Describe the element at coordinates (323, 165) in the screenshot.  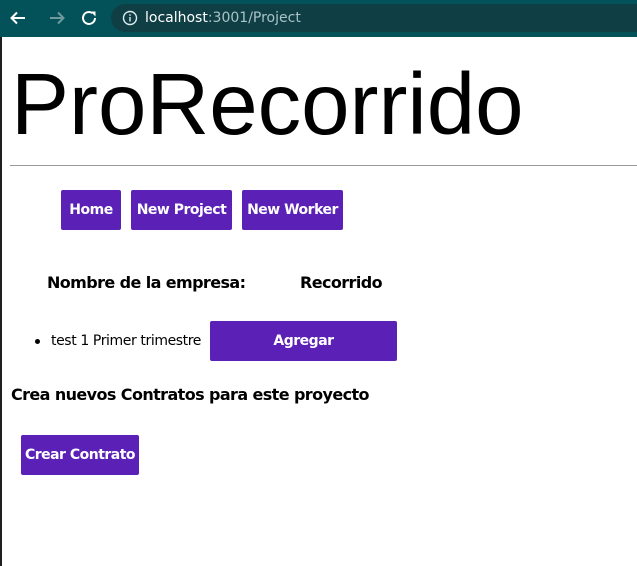
I see `header-divider` at that location.